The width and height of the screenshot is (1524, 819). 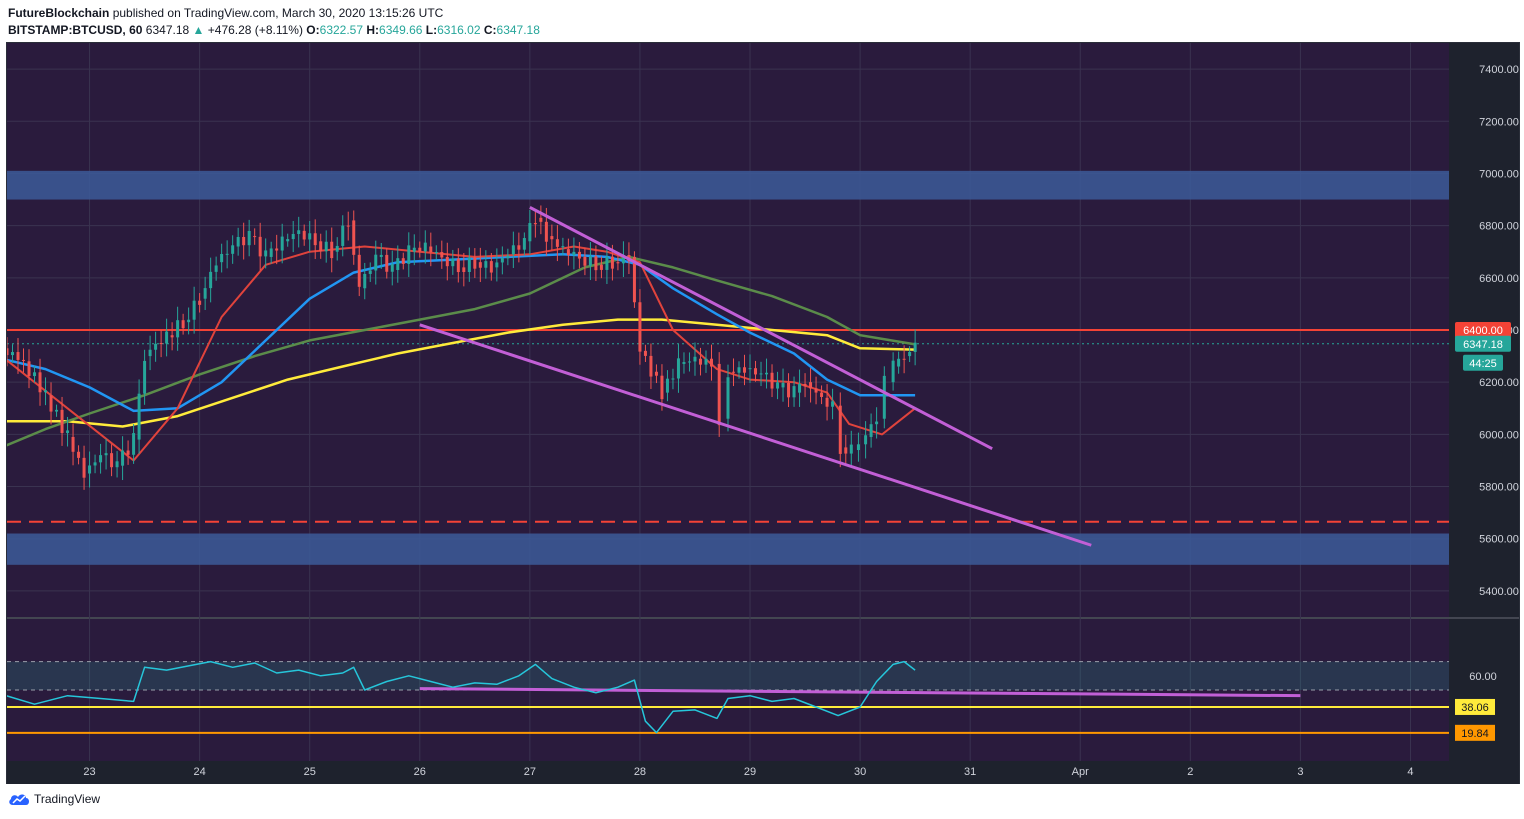 I want to click on last-price-label: 6347.18, so click(x=1483, y=345).